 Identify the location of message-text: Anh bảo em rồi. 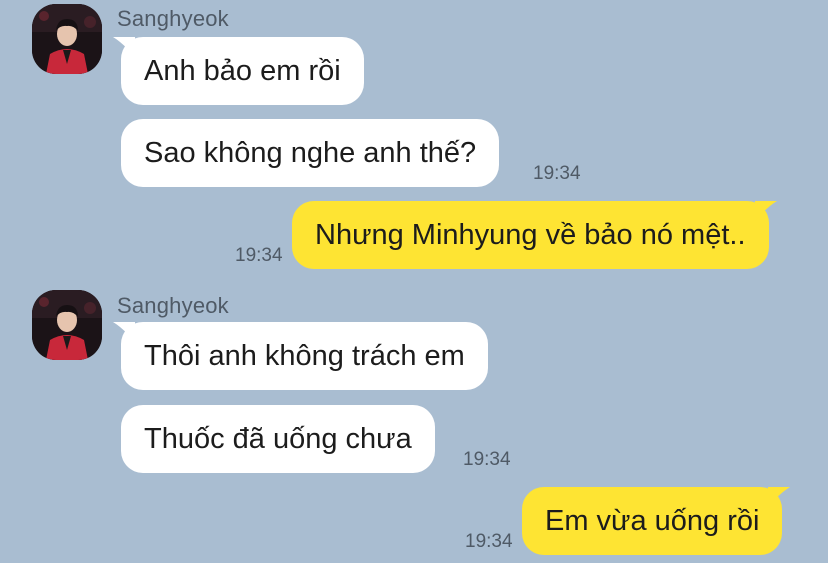
(242, 70).